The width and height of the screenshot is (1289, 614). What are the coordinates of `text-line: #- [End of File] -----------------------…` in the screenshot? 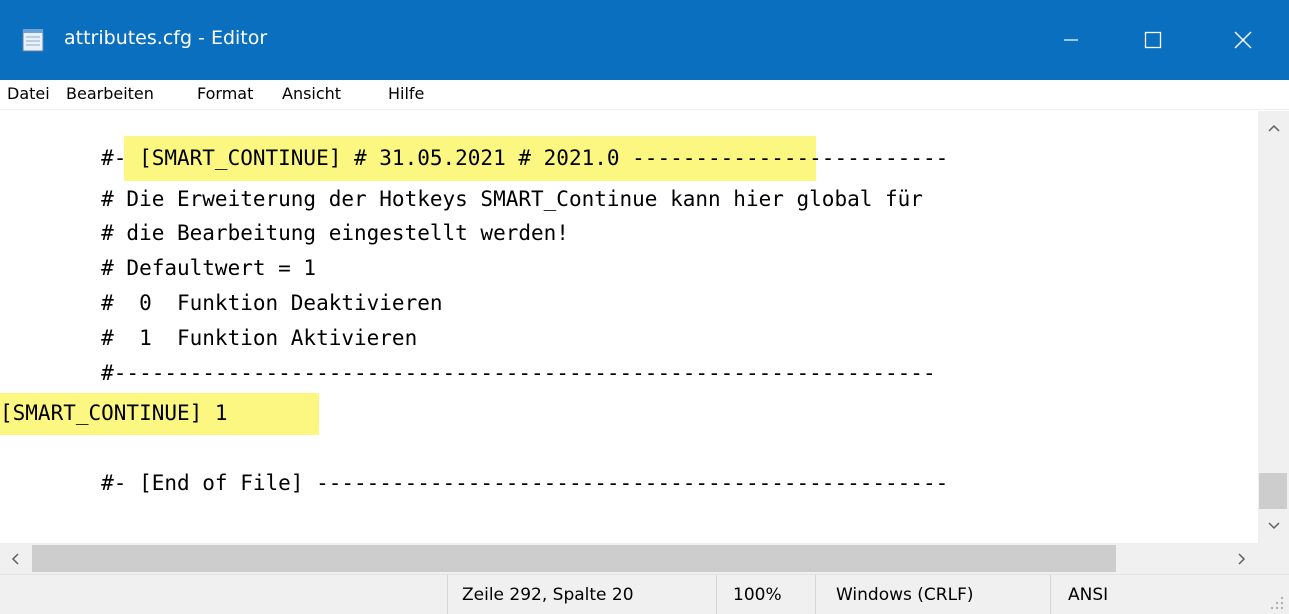 It's located at (474, 483).